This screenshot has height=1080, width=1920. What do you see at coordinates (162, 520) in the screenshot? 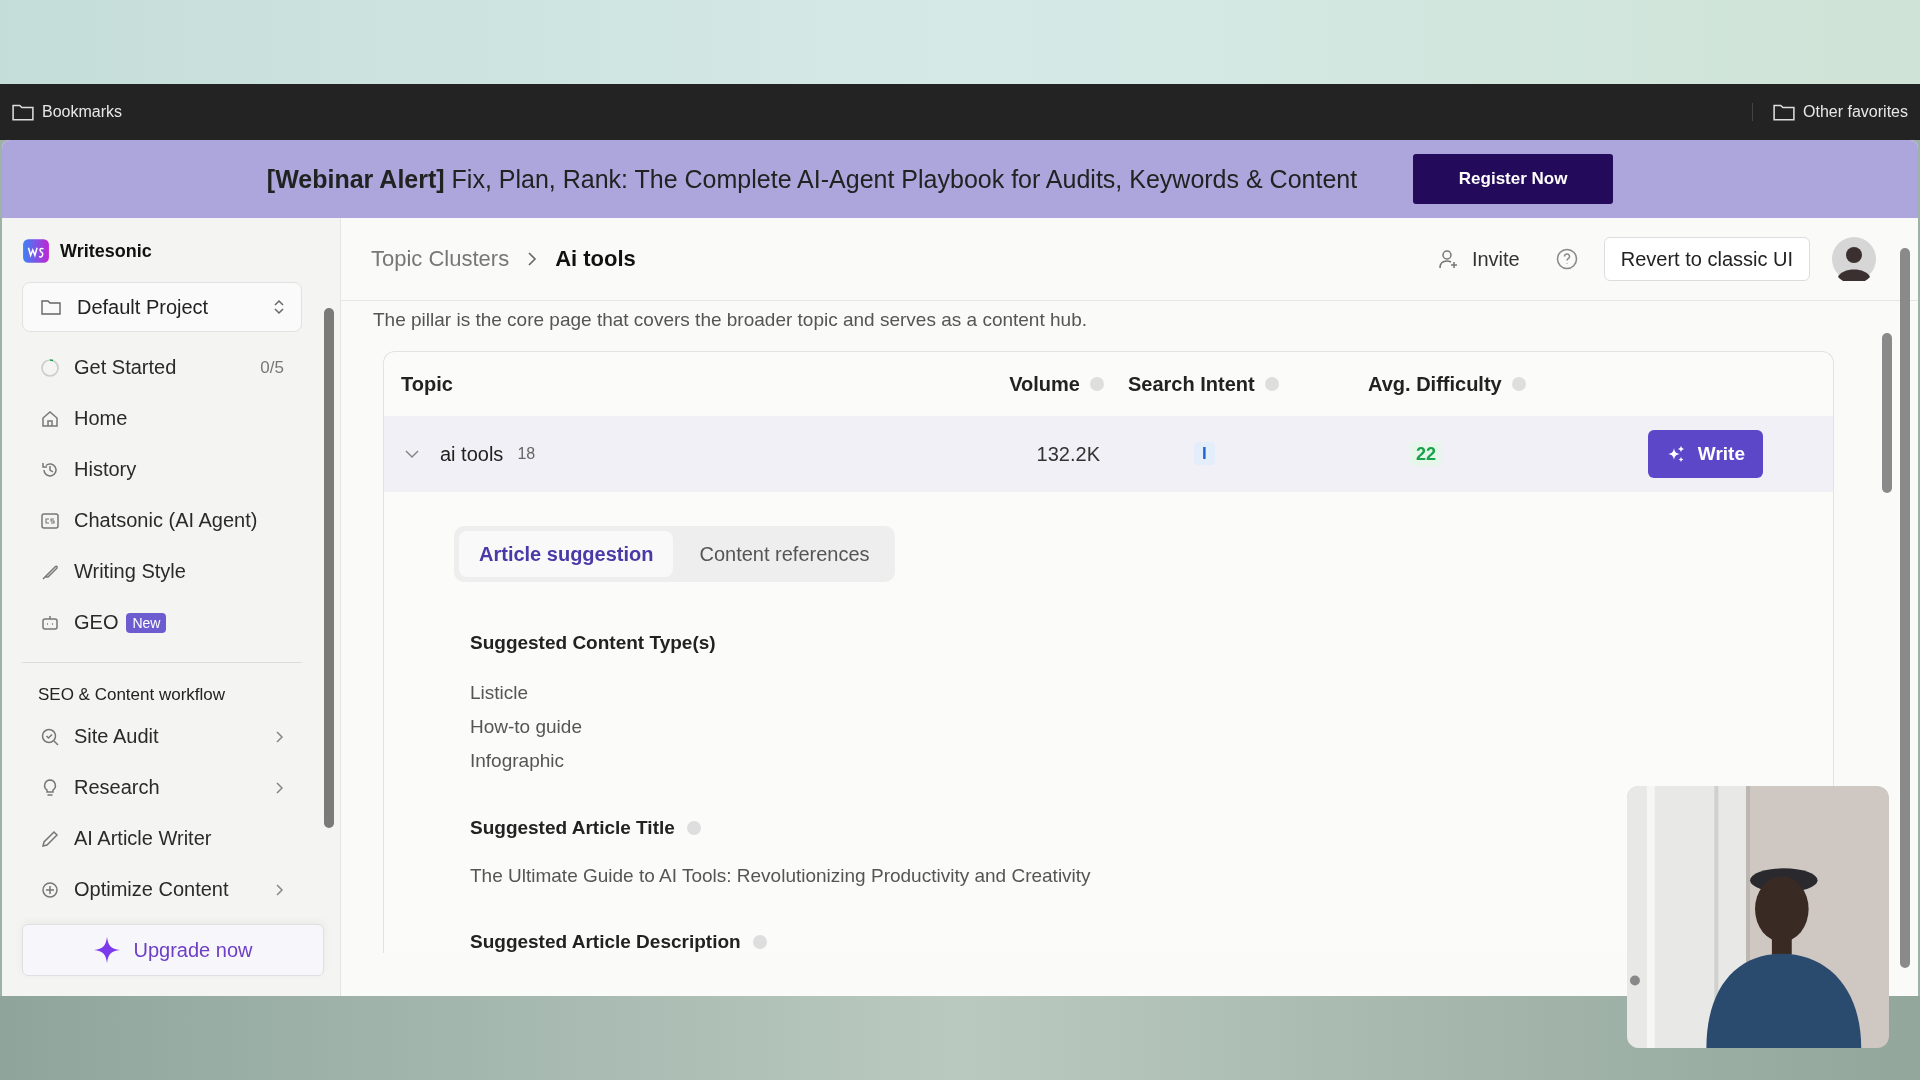
I see `sidebar-item: Chatsonic (AI Agent)` at bounding box center [162, 520].